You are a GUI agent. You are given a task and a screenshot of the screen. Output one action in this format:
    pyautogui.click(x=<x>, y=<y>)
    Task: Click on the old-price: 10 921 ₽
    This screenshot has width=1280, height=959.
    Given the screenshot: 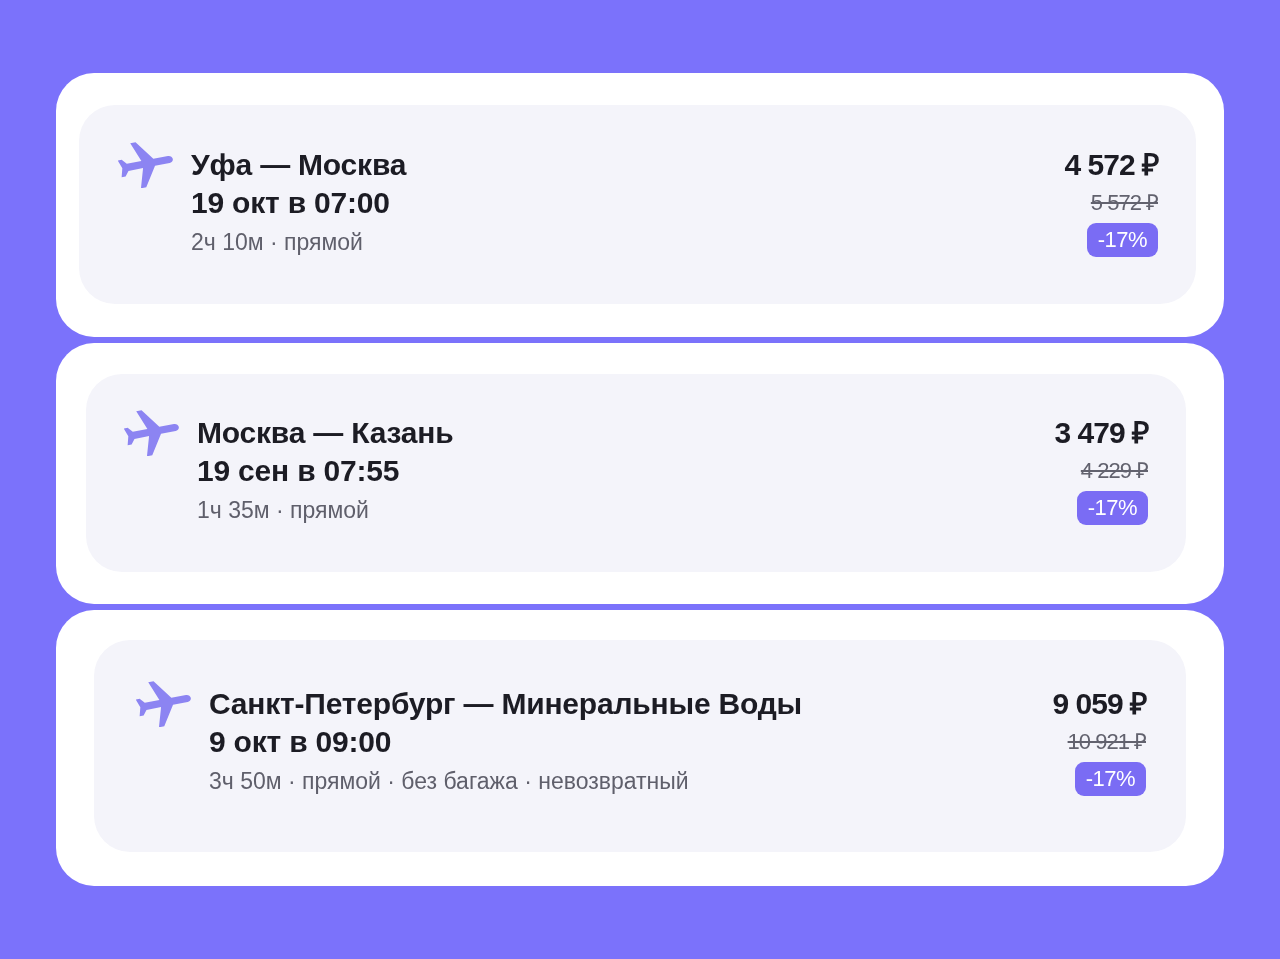 What is the action you would take?
    pyautogui.click(x=1106, y=742)
    